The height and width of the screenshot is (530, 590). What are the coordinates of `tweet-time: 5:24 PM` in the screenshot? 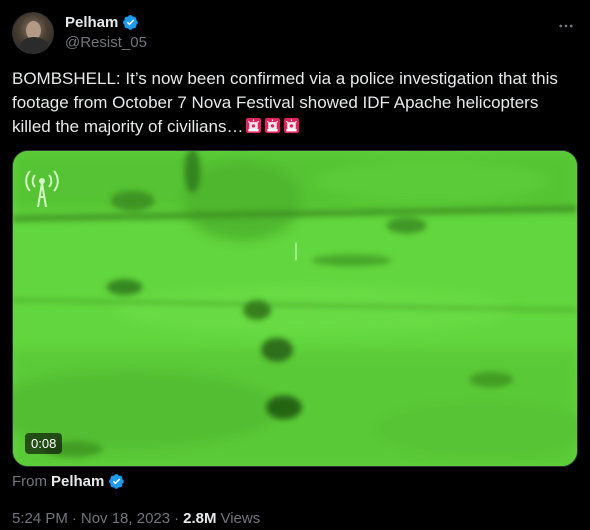 It's located at (40, 518).